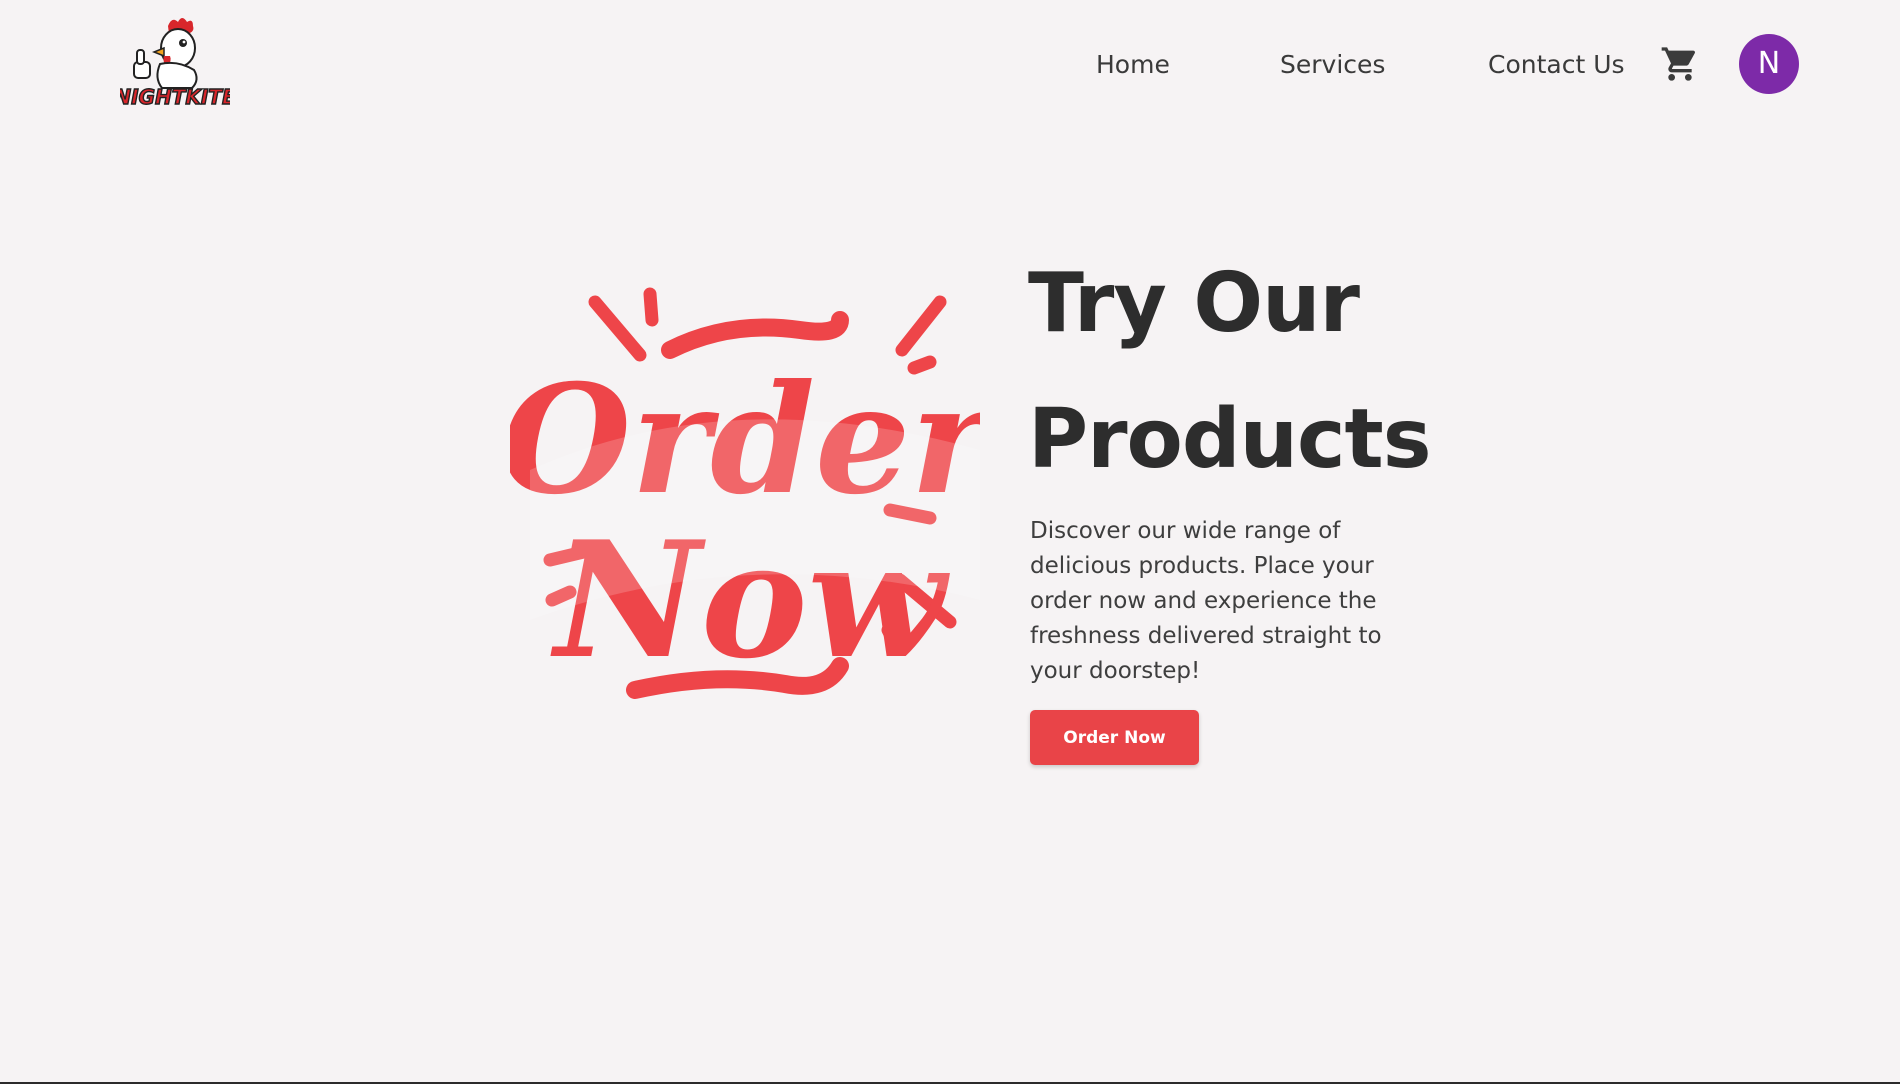 The height and width of the screenshot is (1084, 1900). I want to click on hero-title: Try Our Products, so click(1288, 372).